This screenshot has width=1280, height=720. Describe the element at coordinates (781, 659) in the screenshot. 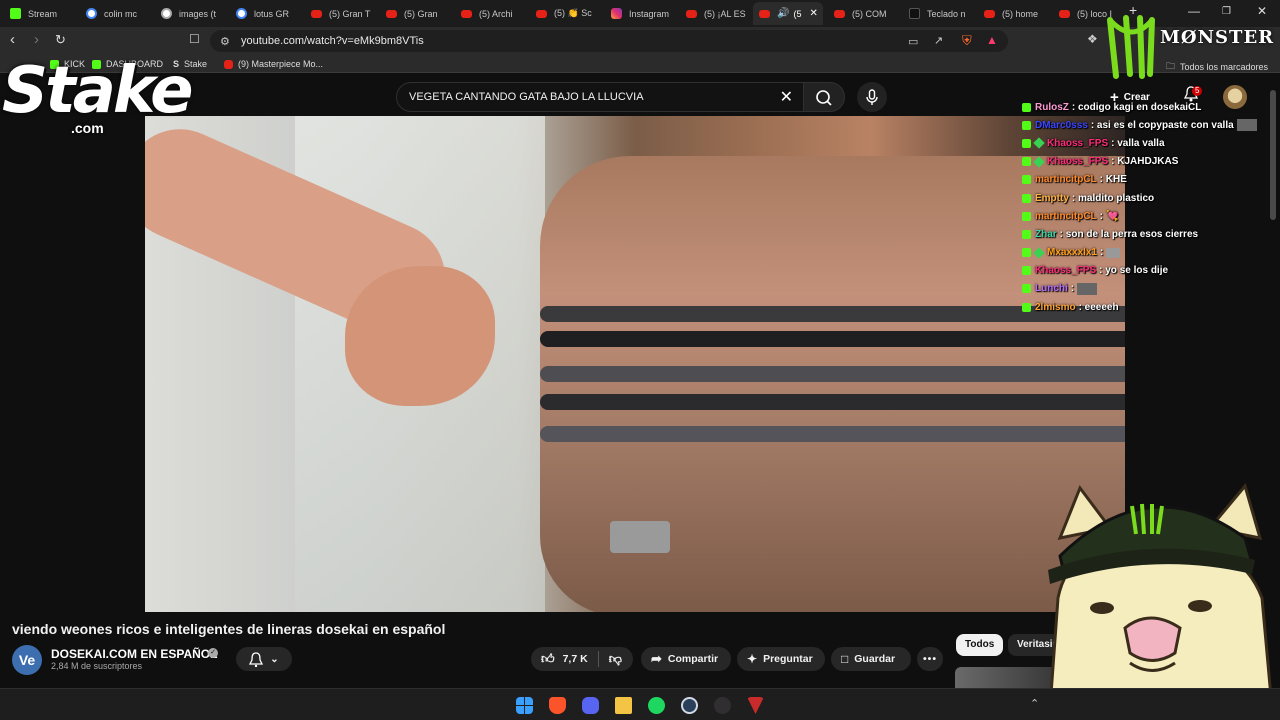

I see `ask-button: ✦ Preguntar` at that location.